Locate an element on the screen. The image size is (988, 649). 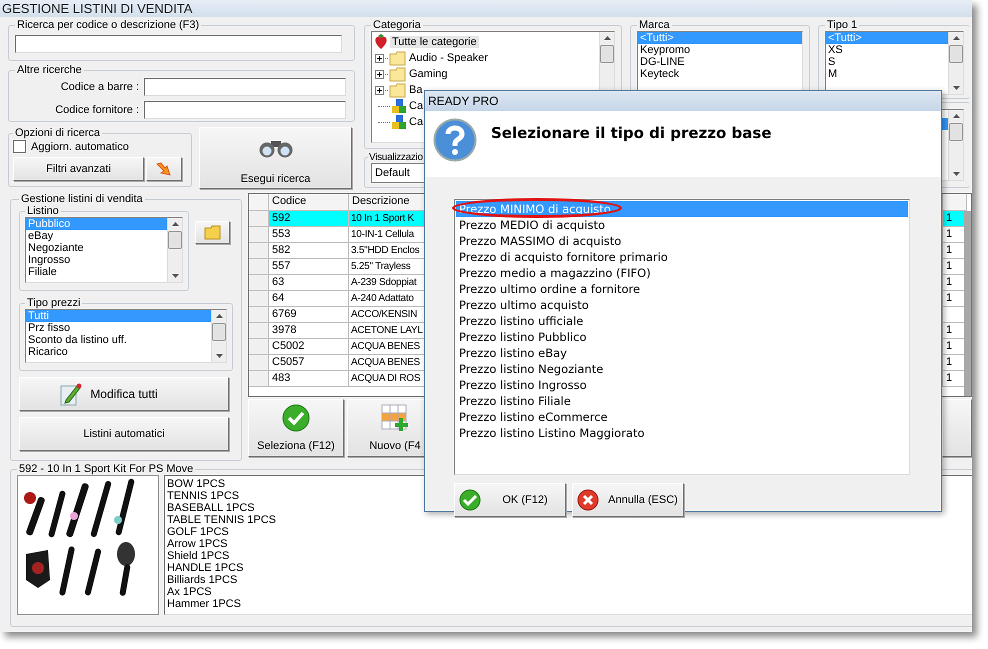
advanced-filters-button: Filtri avanzati is located at coordinates (78, 169).